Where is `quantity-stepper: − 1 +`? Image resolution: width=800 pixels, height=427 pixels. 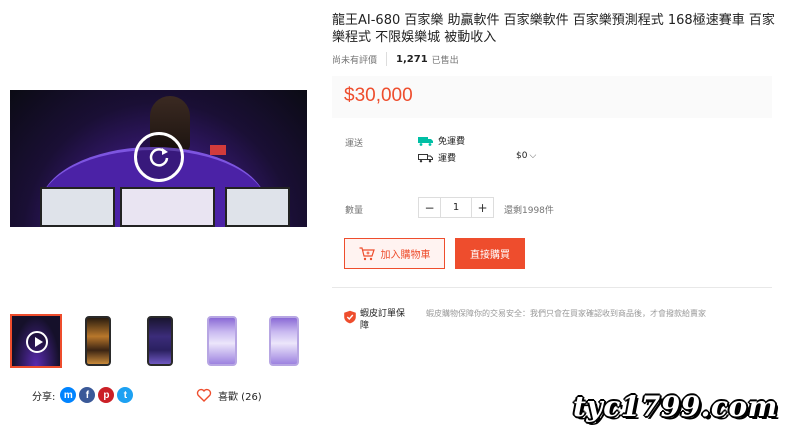
quantity-stepper: − 1 + is located at coordinates (456, 207).